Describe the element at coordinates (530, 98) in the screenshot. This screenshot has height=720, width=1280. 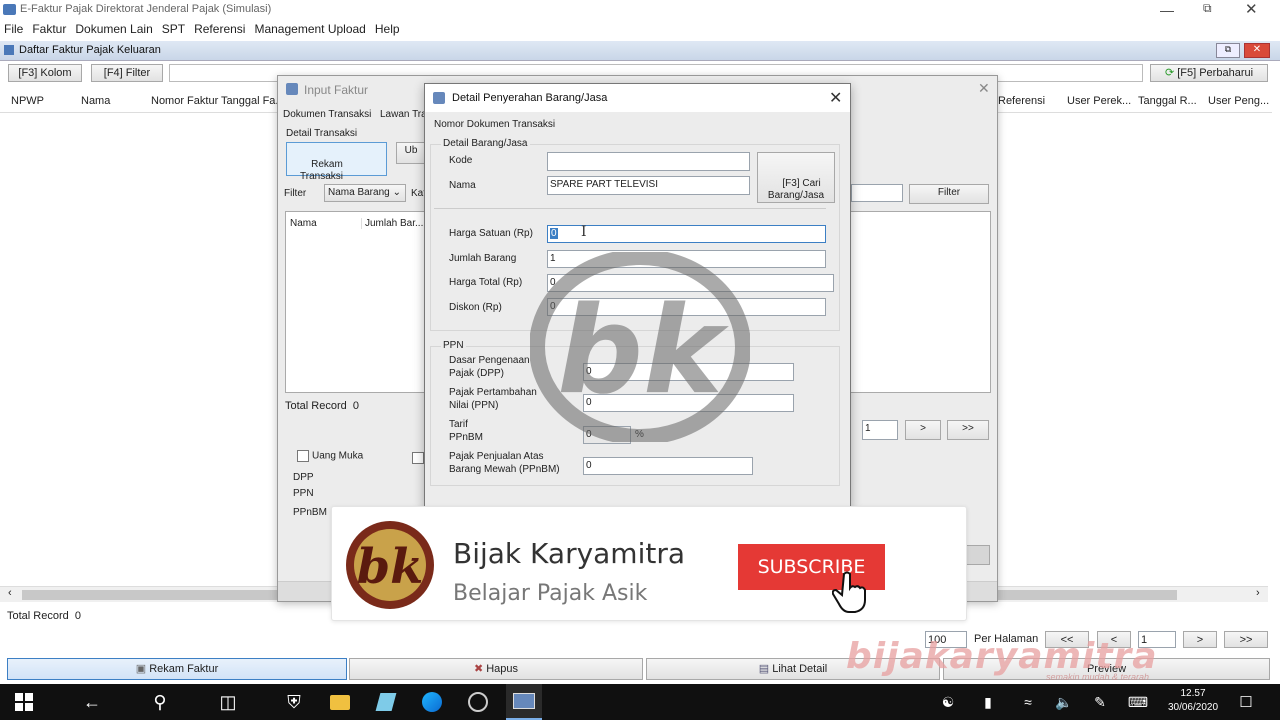
I see `detail-title: Detail Penyerahan Barang/Jasa` at that location.